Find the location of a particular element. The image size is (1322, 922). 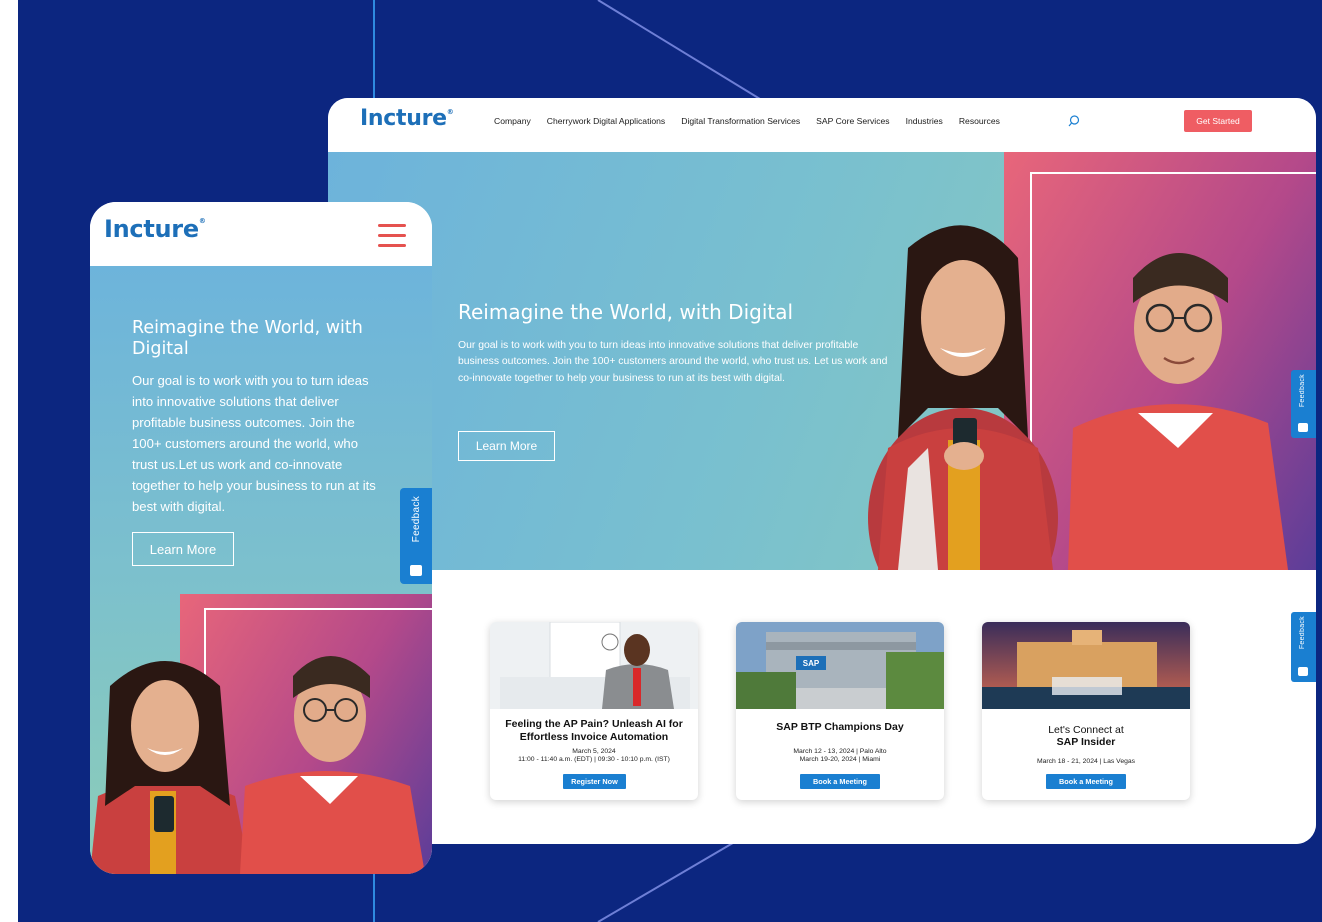

hamburger-menu-icon is located at coordinates (392, 236).